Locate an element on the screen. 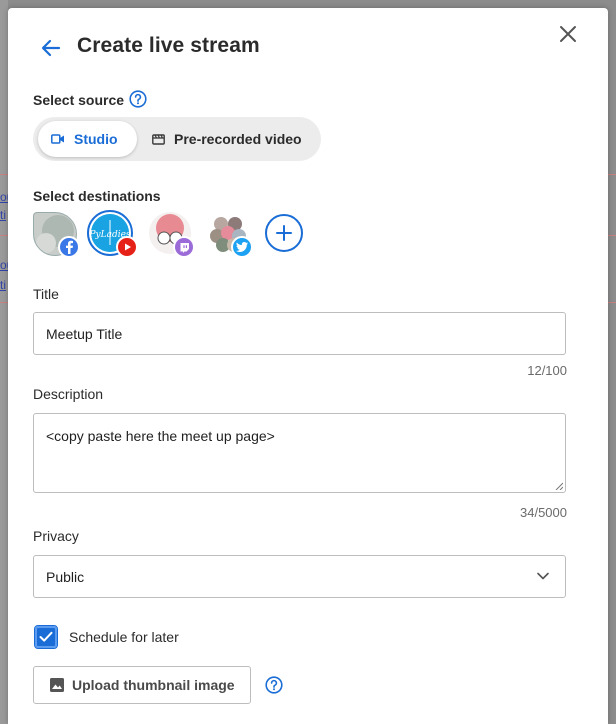 The width and height of the screenshot is (616, 724). twitter-icon is located at coordinates (242, 247).